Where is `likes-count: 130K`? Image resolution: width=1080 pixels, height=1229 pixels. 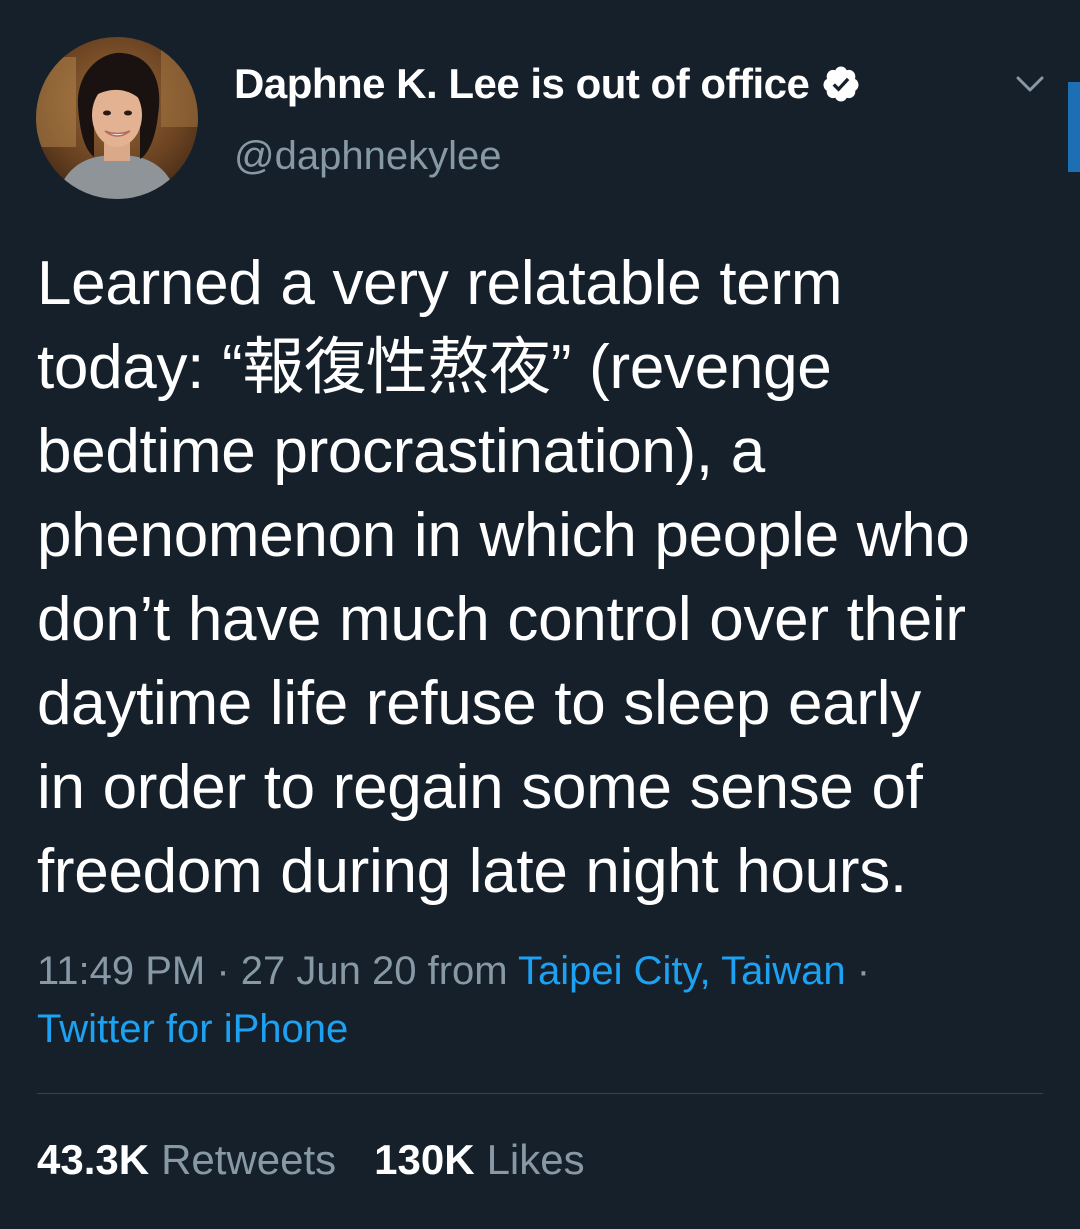
likes-count: 130K is located at coordinates (424, 1159).